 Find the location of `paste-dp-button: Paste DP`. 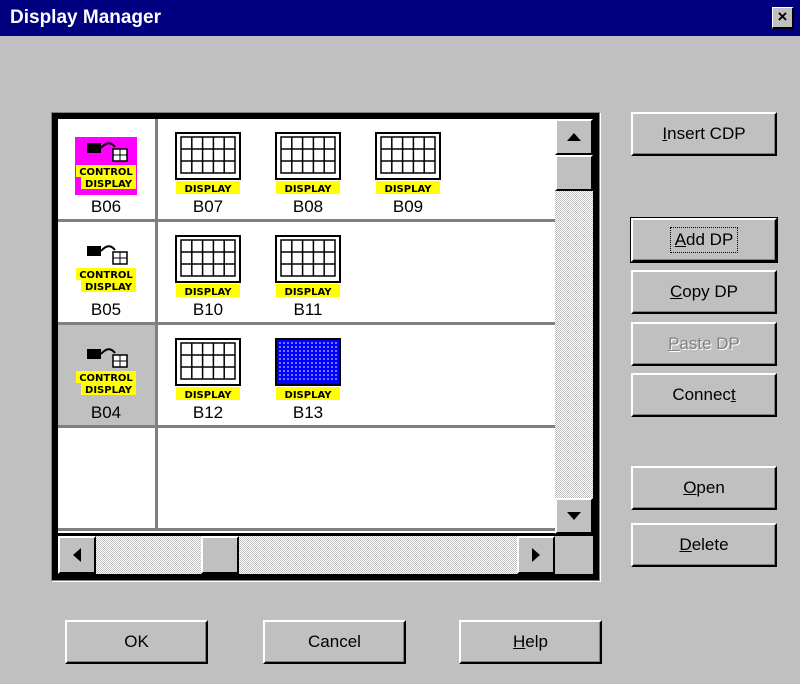

paste-dp-button: Paste DP is located at coordinates (704, 344).